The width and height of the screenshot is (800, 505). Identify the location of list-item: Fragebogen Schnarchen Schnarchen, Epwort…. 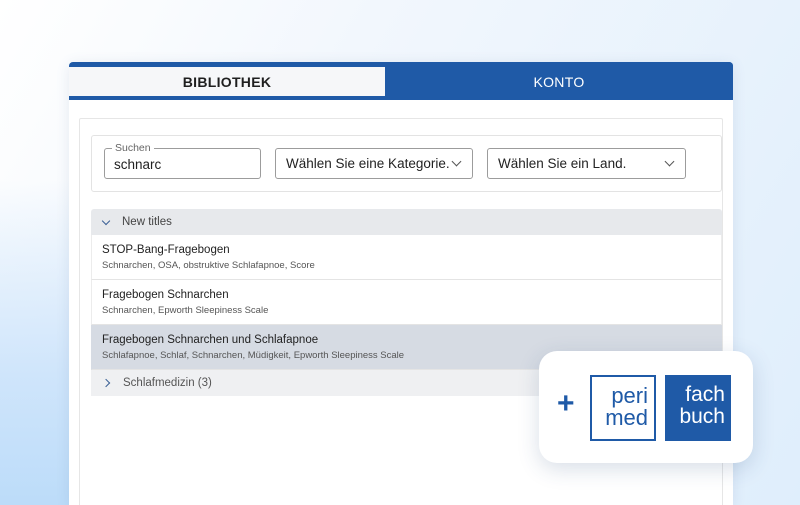
(406, 302).